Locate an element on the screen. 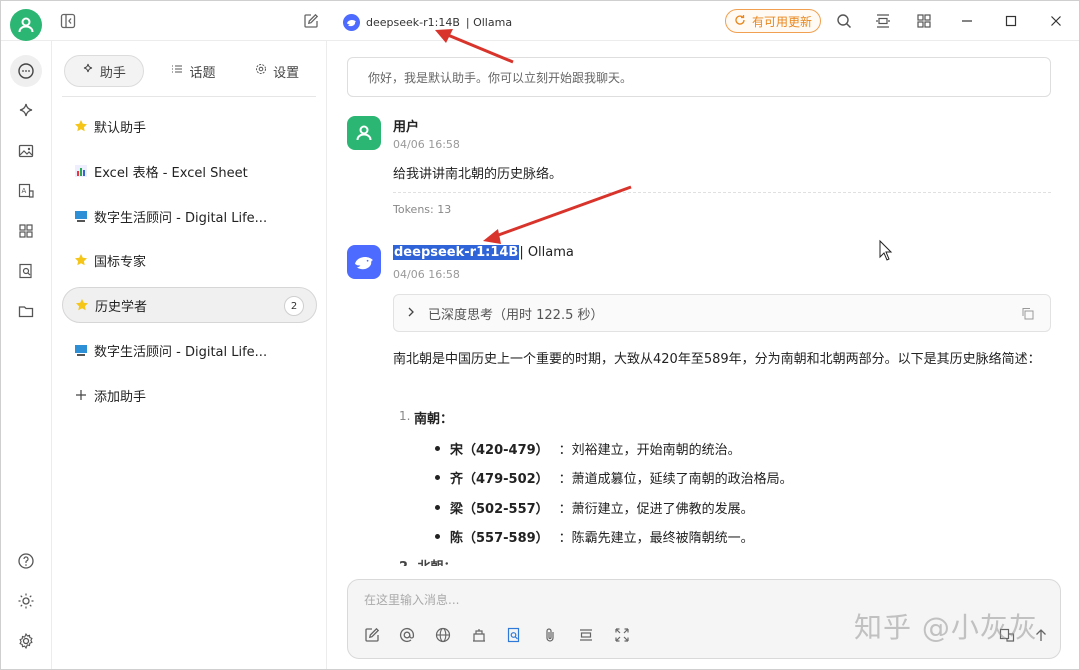  apps-grid-icon is located at coordinates (26, 231).